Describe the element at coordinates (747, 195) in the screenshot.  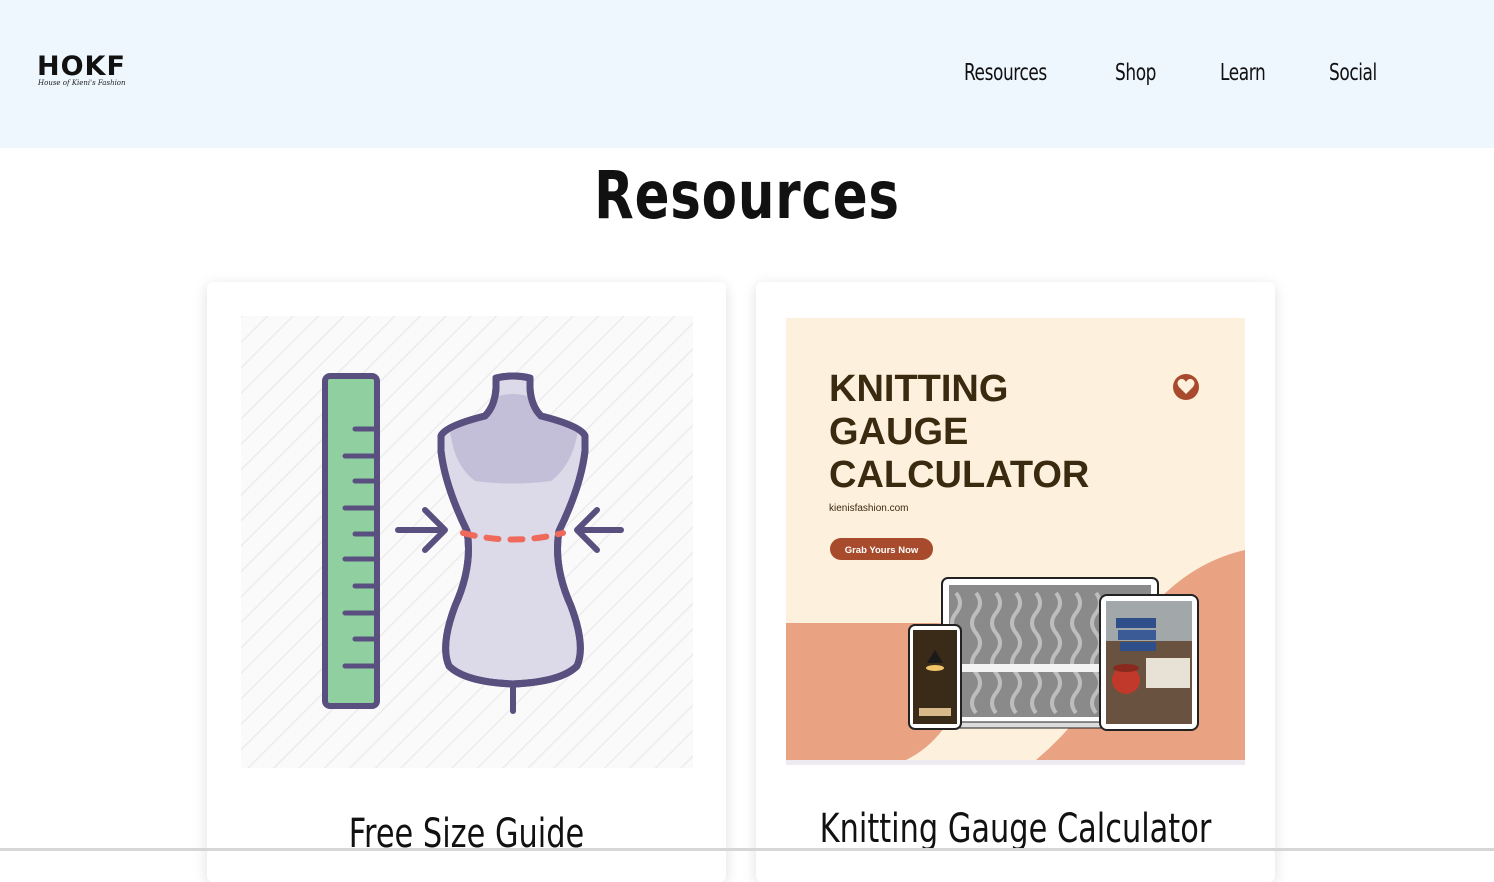
I see `page-title: Resources` at that location.